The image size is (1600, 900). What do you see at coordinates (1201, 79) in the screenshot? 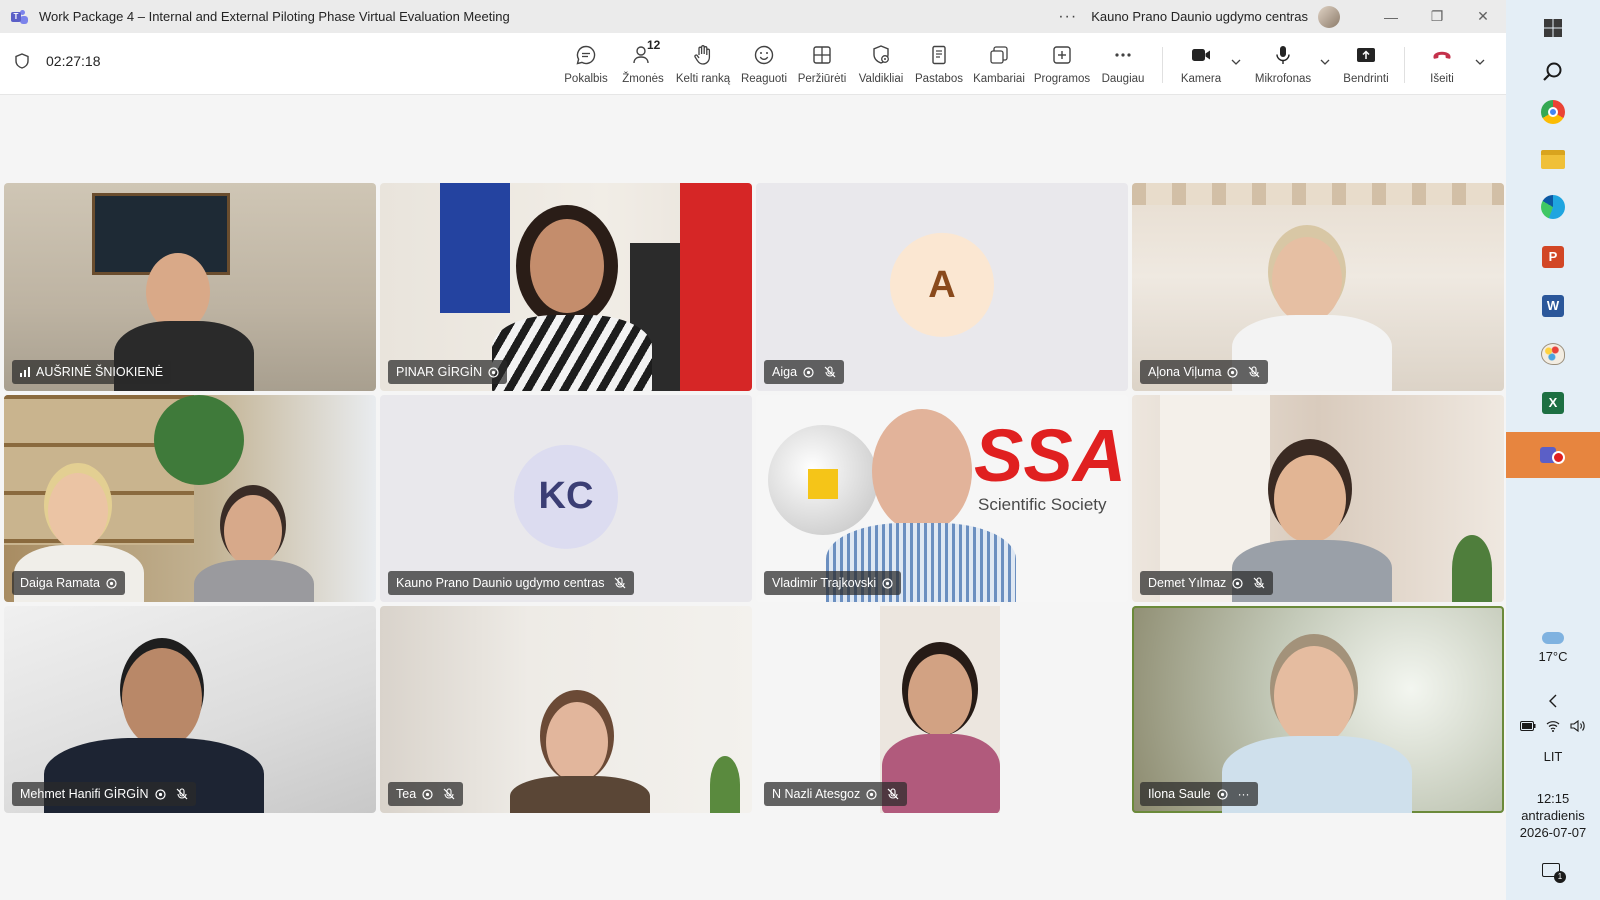
I see `camera-label: Kamera` at bounding box center [1201, 79].